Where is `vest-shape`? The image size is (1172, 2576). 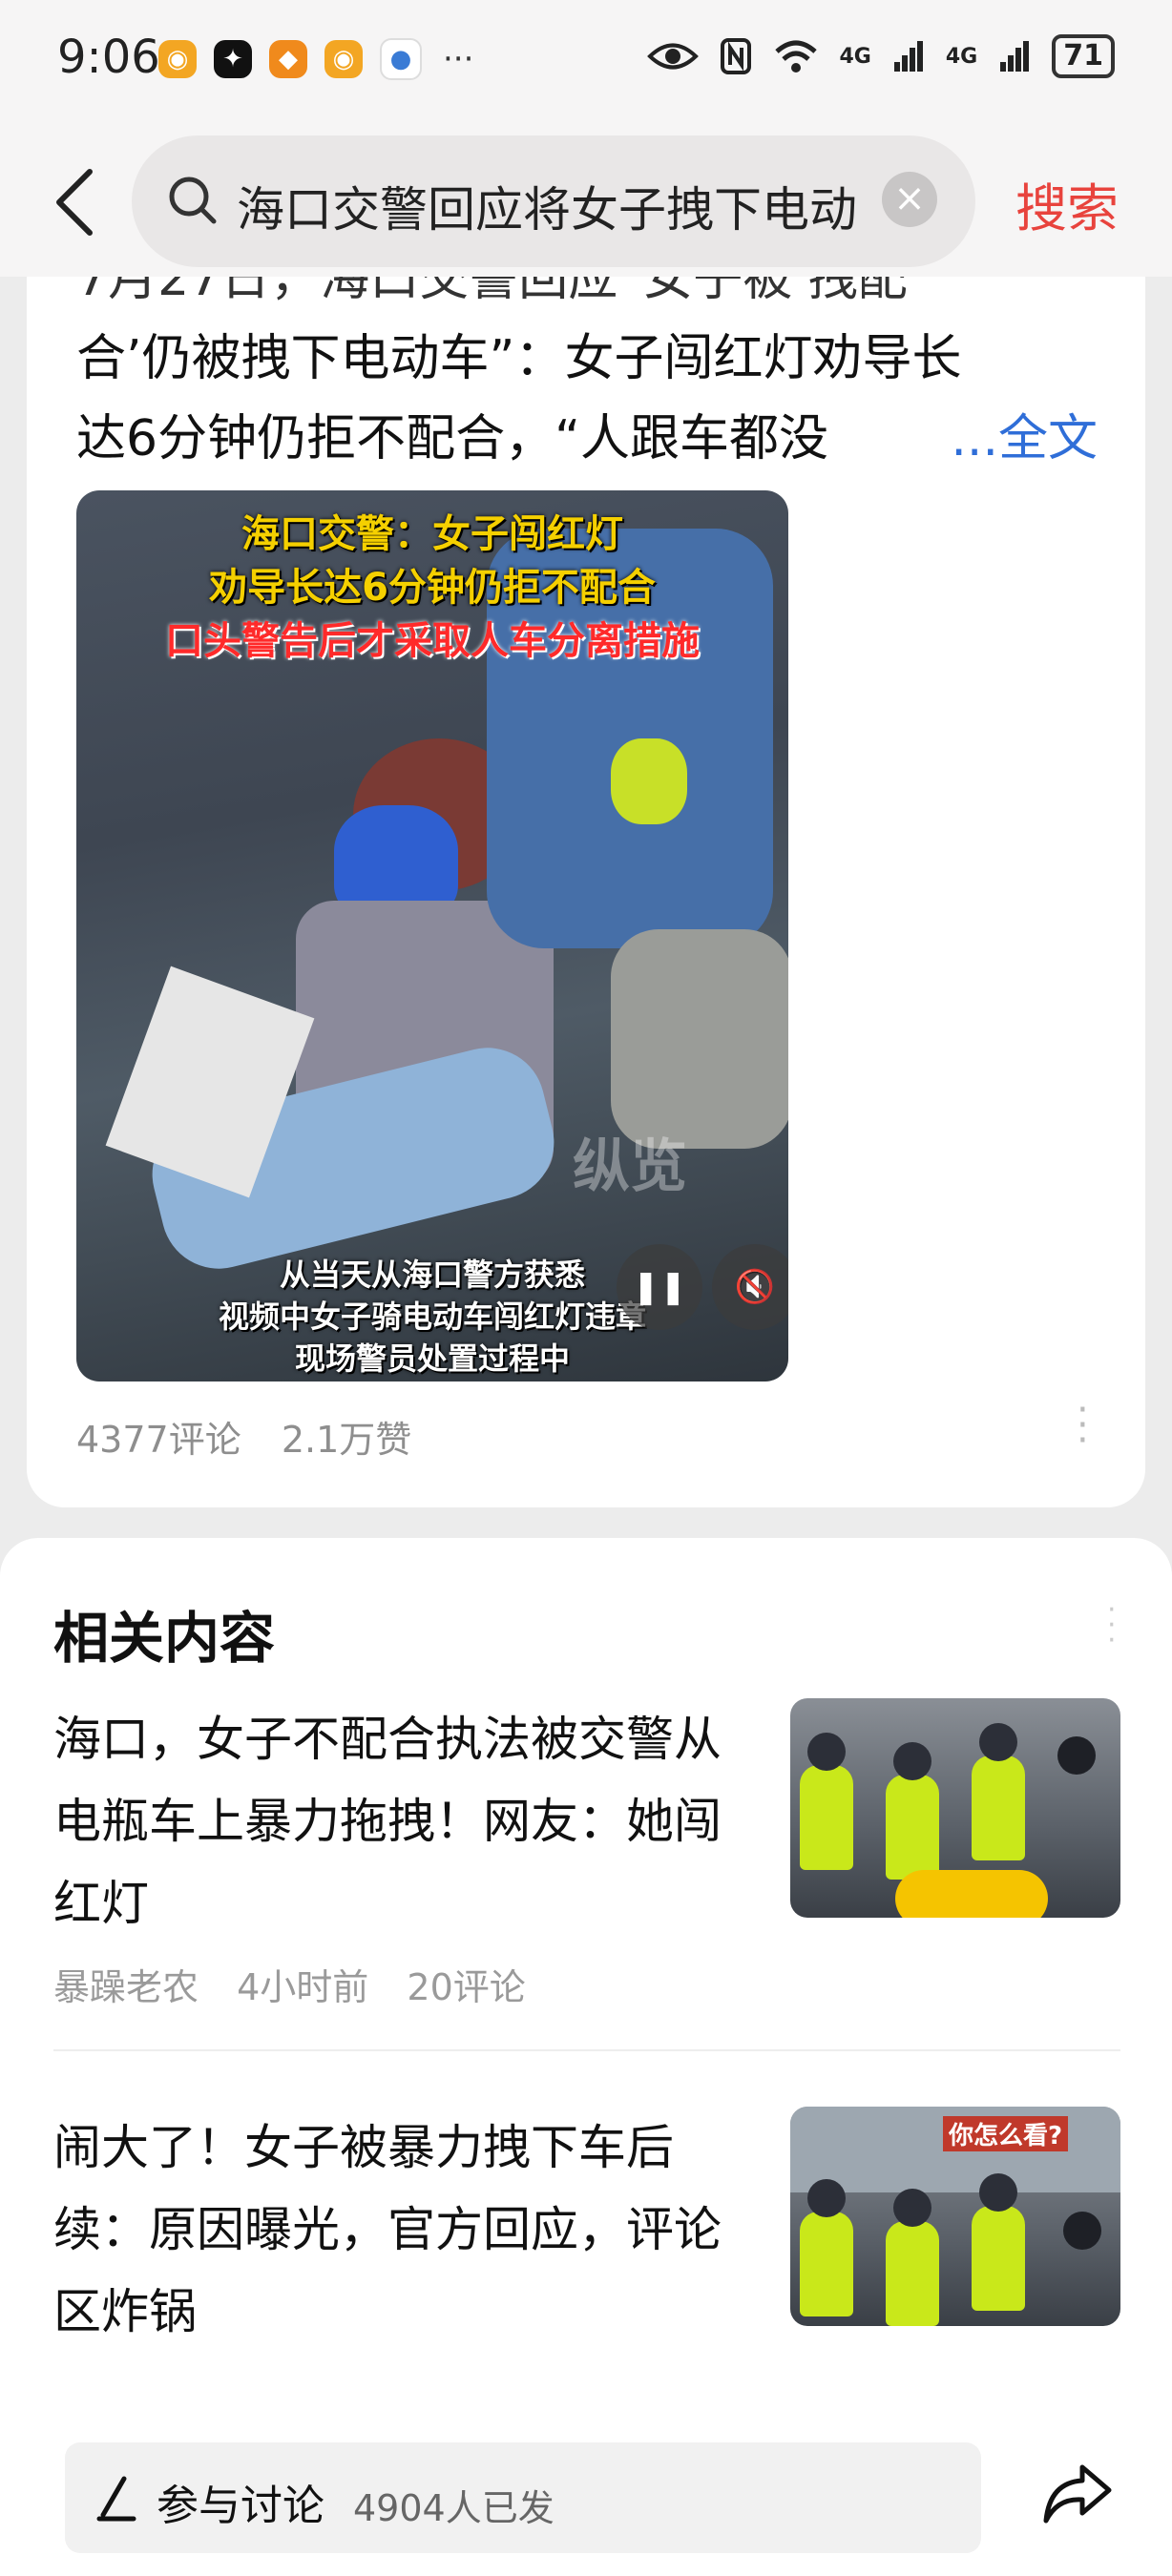 vest-shape is located at coordinates (649, 781).